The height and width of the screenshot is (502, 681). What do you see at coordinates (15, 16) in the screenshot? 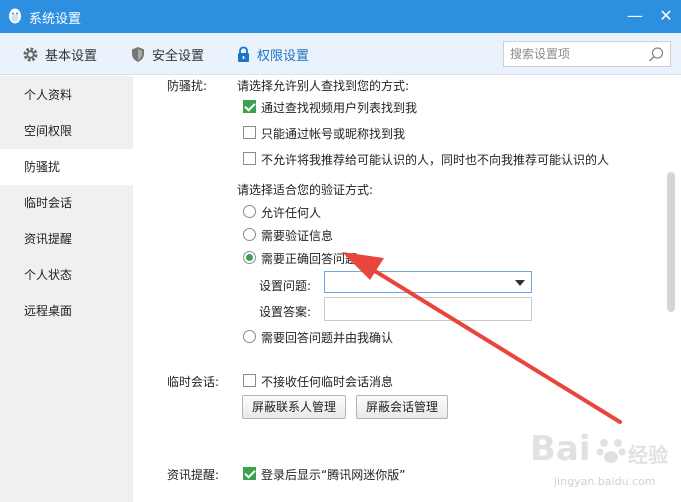
I see `qq-penguin-icon` at bounding box center [15, 16].